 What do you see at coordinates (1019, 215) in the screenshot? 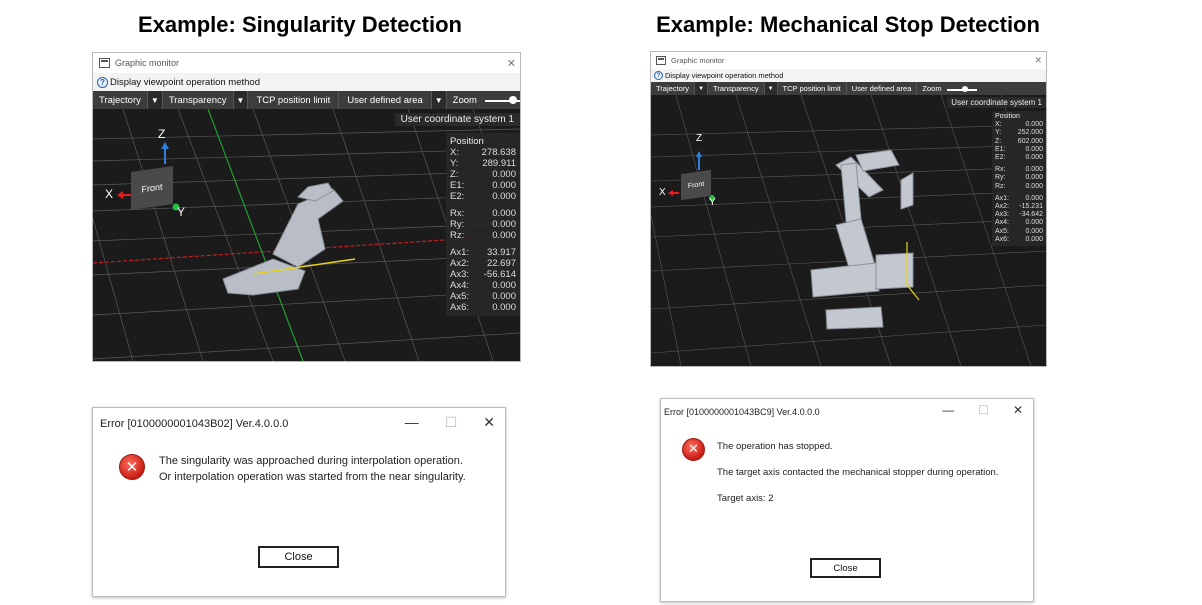
I see `position-row: Ax3: -34.642` at bounding box center [1019, 215].